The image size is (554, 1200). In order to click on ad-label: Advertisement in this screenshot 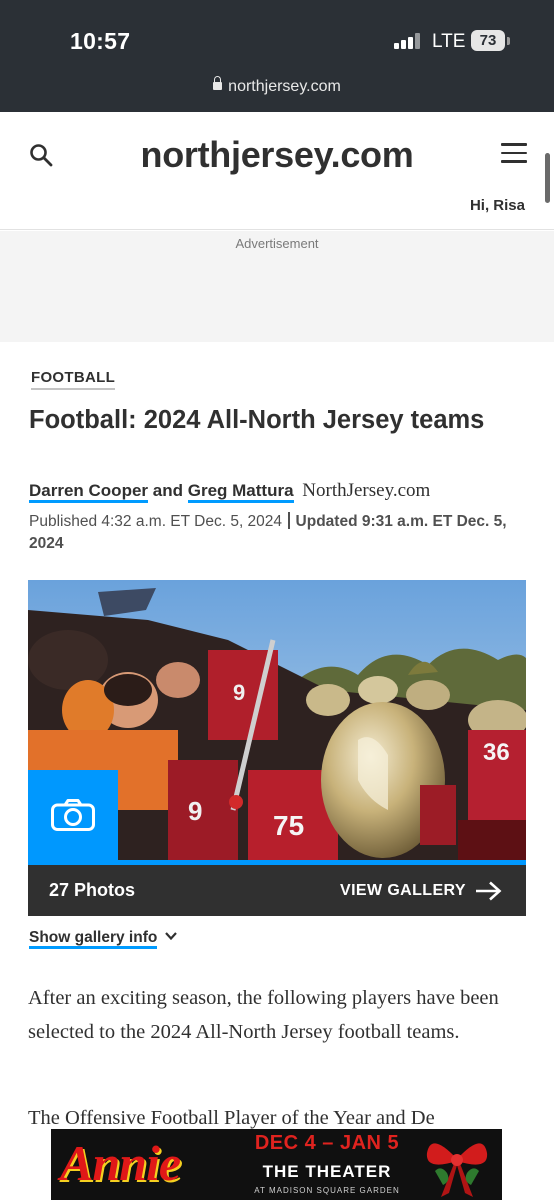, I will do `click(277, 243)`.